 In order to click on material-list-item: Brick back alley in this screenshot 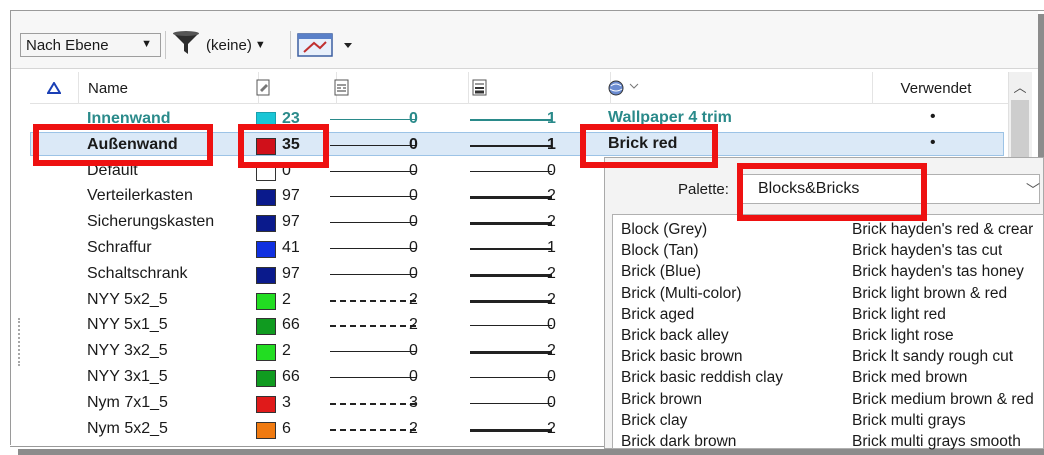, I will do `click(675, 336)`.